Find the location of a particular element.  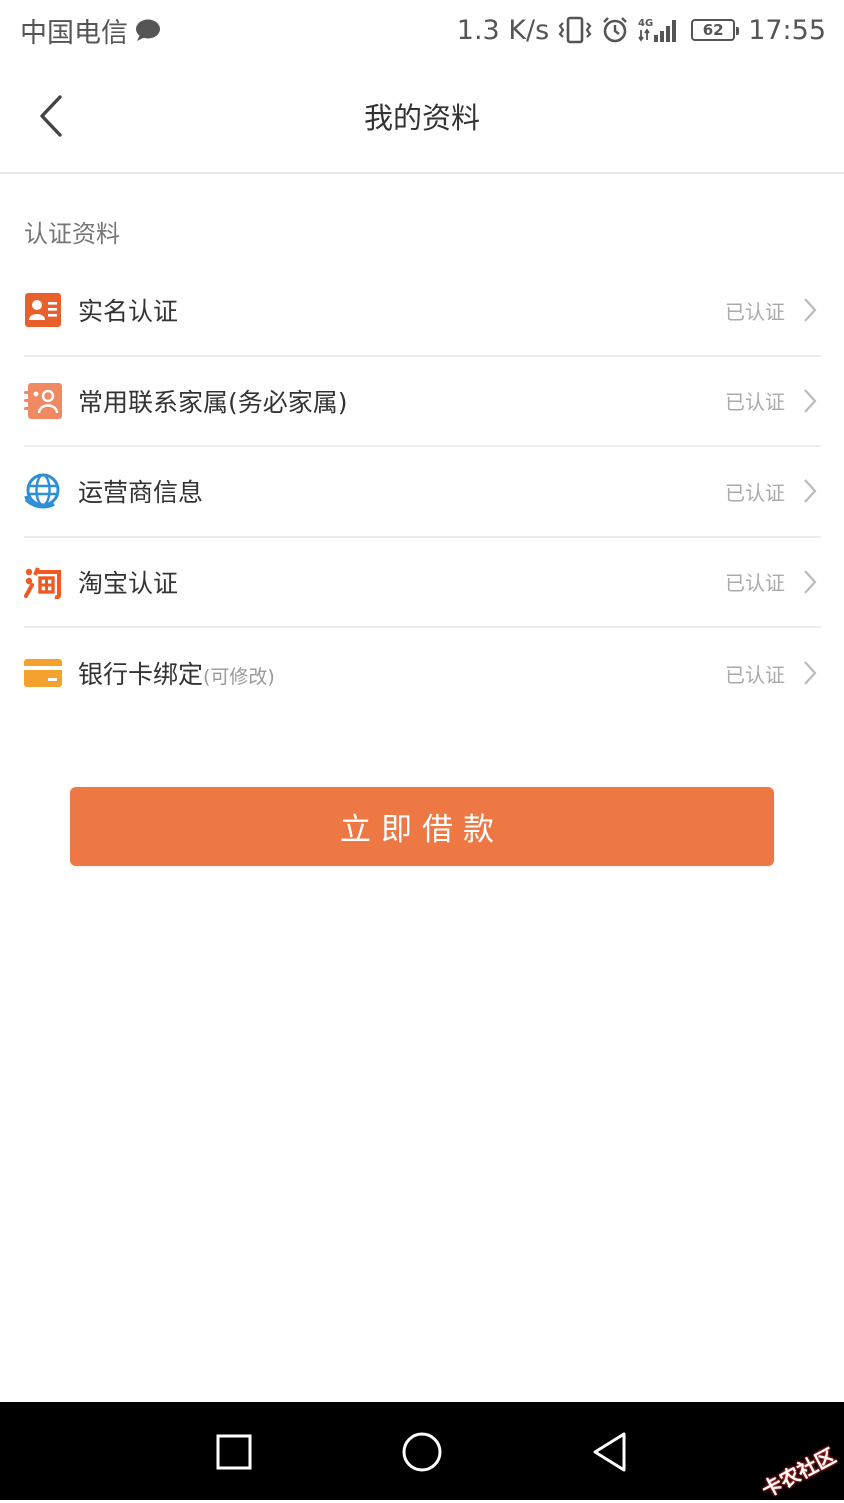

circle-icon is located at coordinates (422, 1452).